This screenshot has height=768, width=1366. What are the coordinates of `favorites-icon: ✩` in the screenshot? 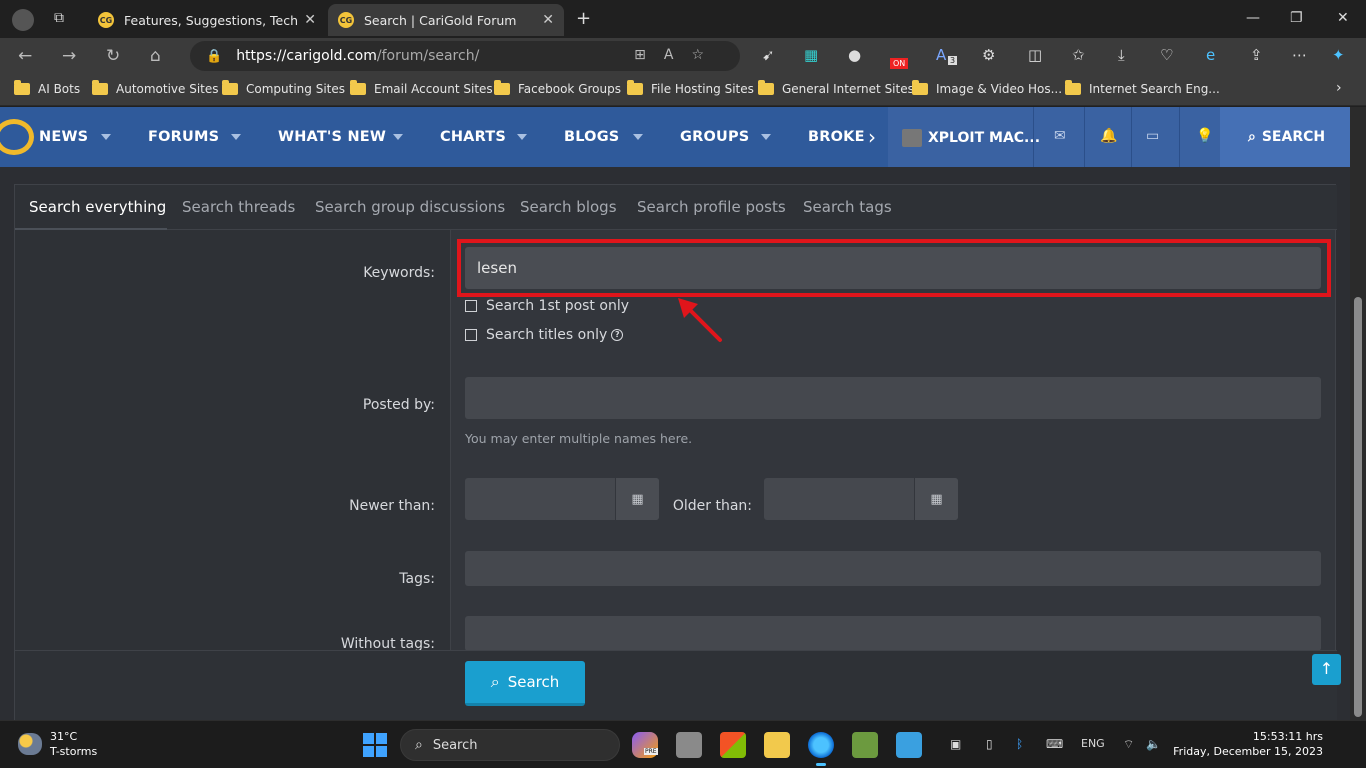 It's located at (1078, 55).